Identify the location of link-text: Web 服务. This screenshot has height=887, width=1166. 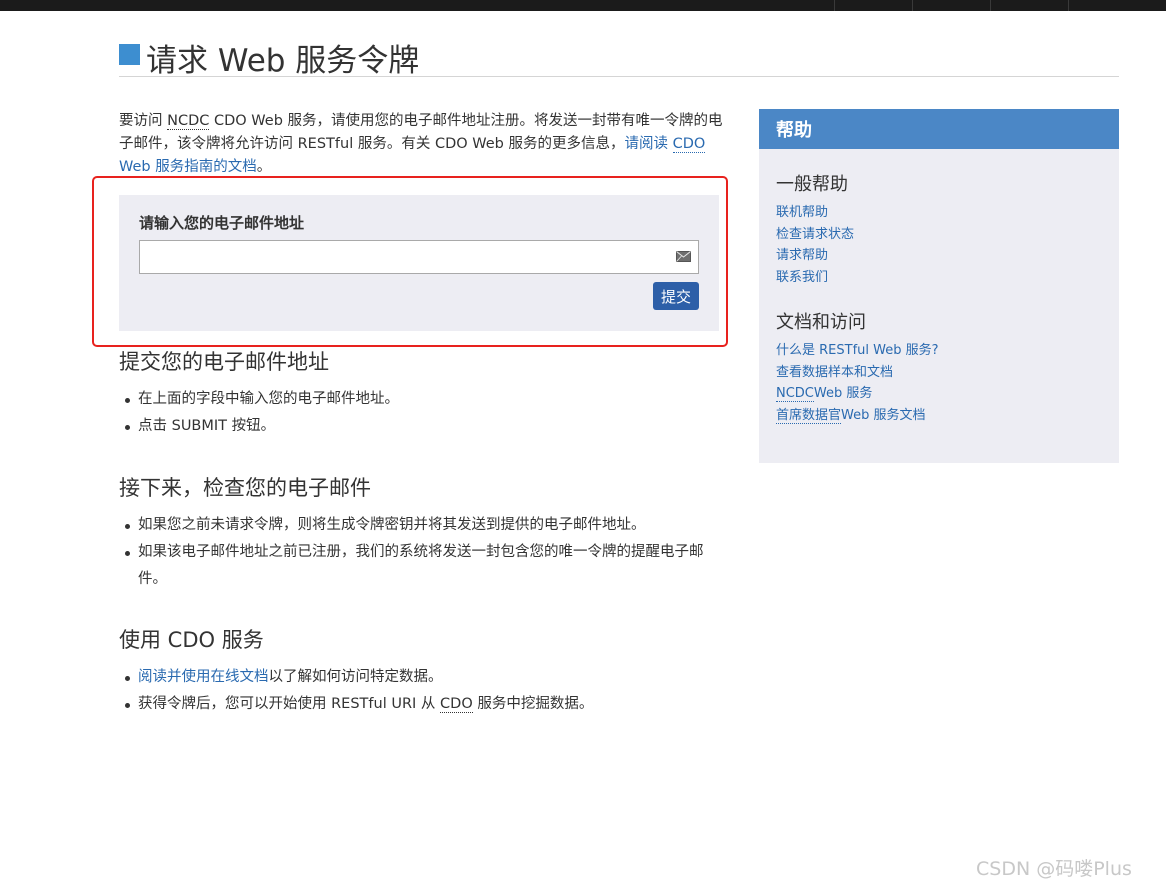
(843, 394).